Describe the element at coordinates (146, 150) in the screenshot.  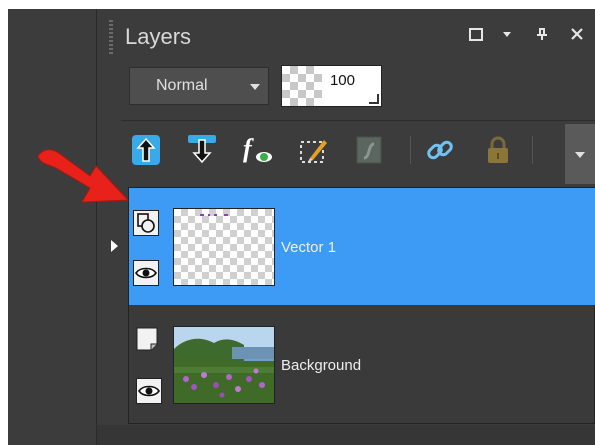
I see `move-layer-up-icon` at that location.